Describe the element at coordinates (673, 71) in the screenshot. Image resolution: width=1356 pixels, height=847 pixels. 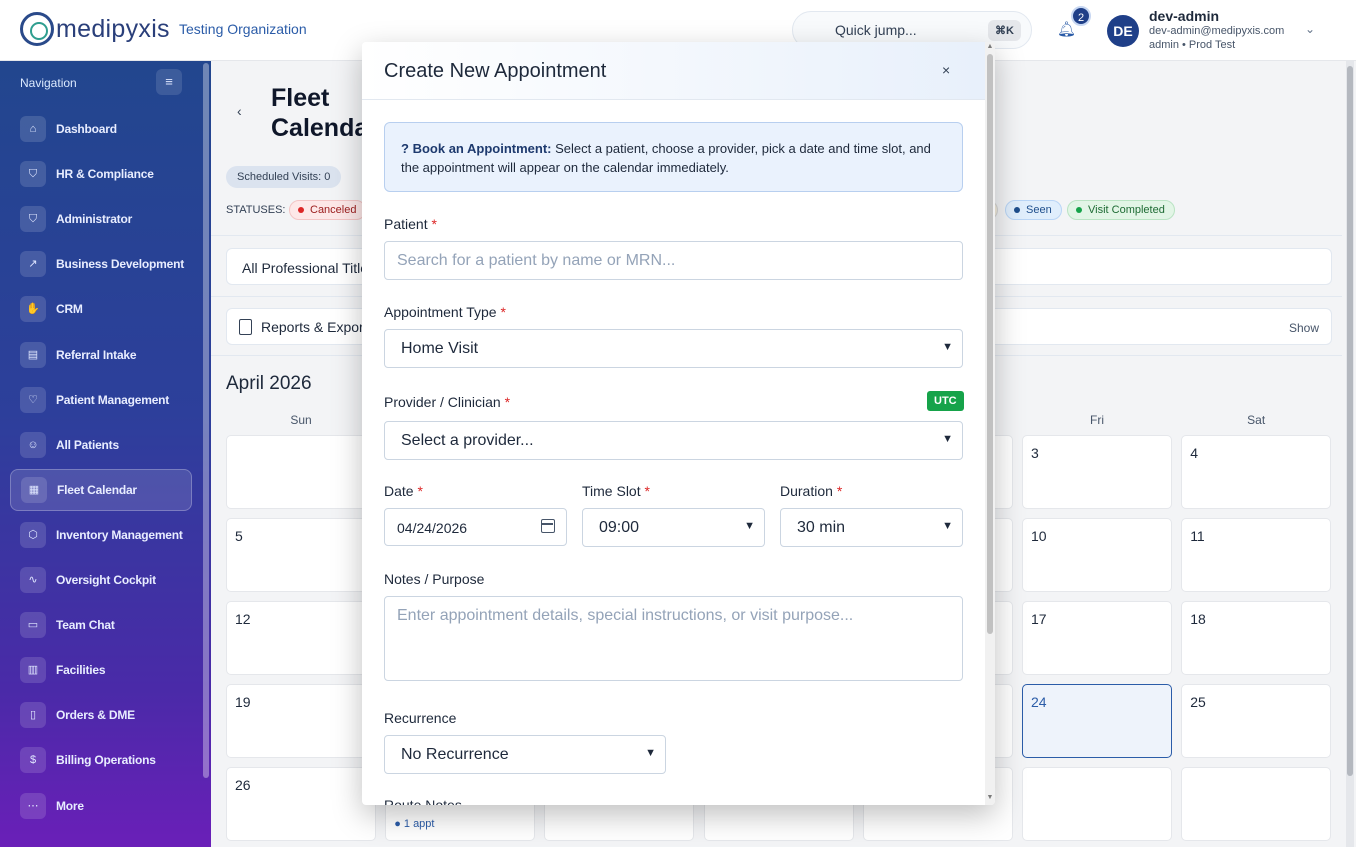
I see `modal-header: Create New Appointment ×` at that location.